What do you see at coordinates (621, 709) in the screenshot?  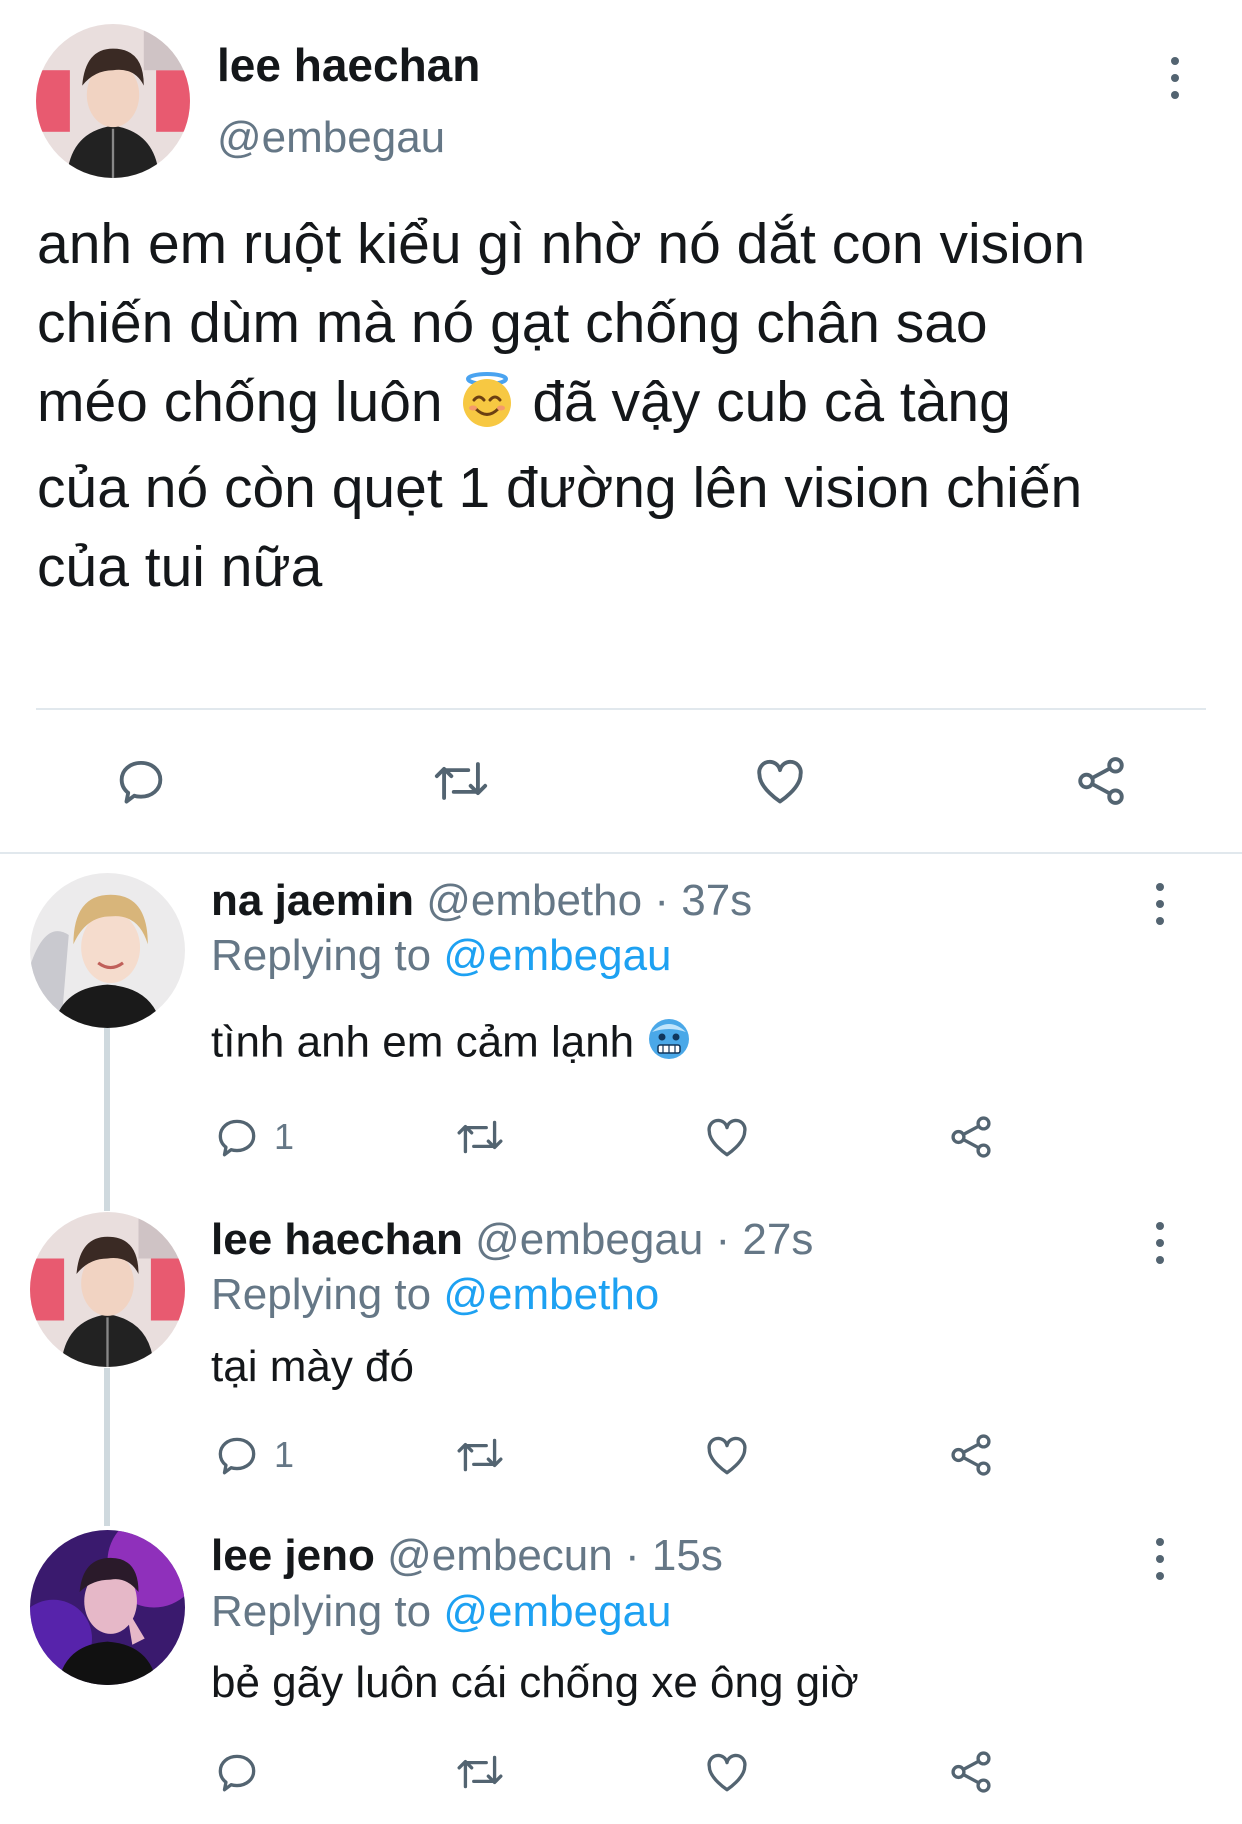 I see `main-tweet-divider` at bounding box center [621, 709].